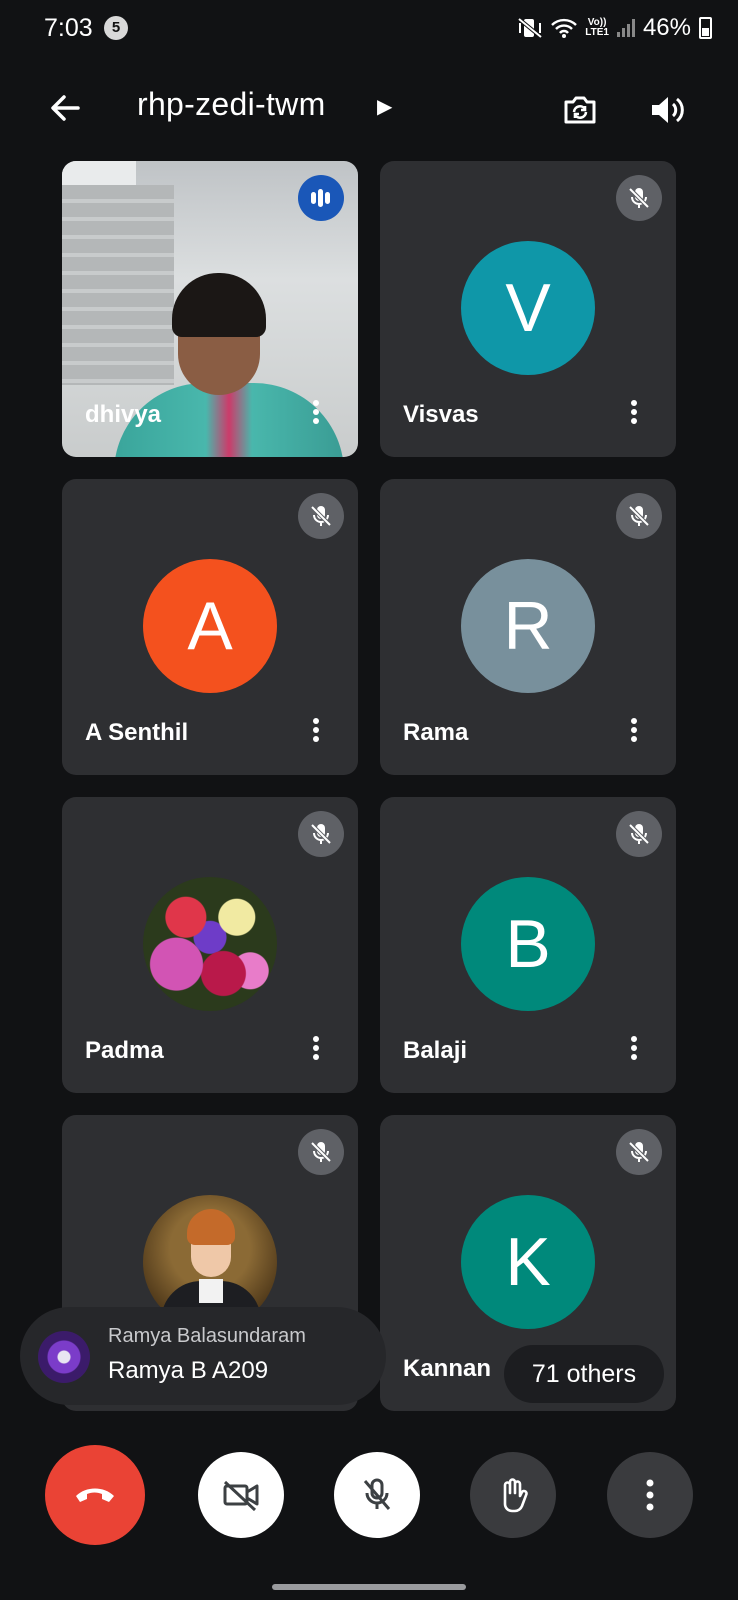 This screenshot has height=1600, width=738. Describe the element at coordinates (564, 28) in the screenshot. I see `wifi-icon` at that location.